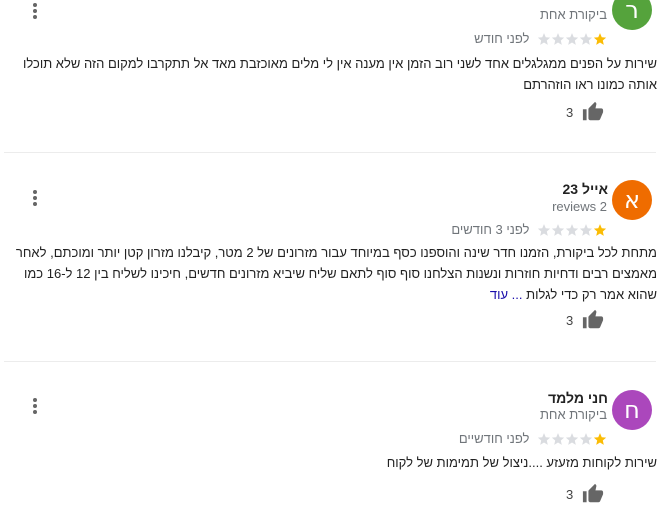  What do you see at coordinates (490, 230) in the screenshot?
I see `review-date: לפני 3 חודשים` at bounding box center [490, 230].